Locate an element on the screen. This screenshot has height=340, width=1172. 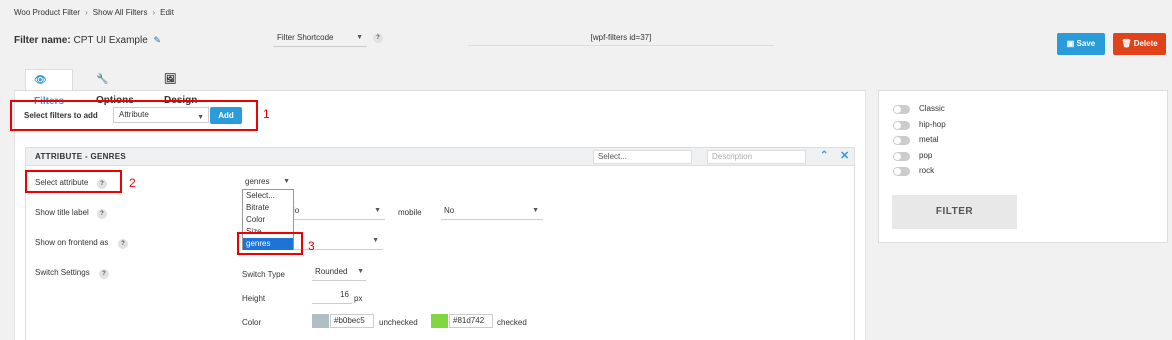
trash-icon: 🗑 is located at coordinates (1127, 43).